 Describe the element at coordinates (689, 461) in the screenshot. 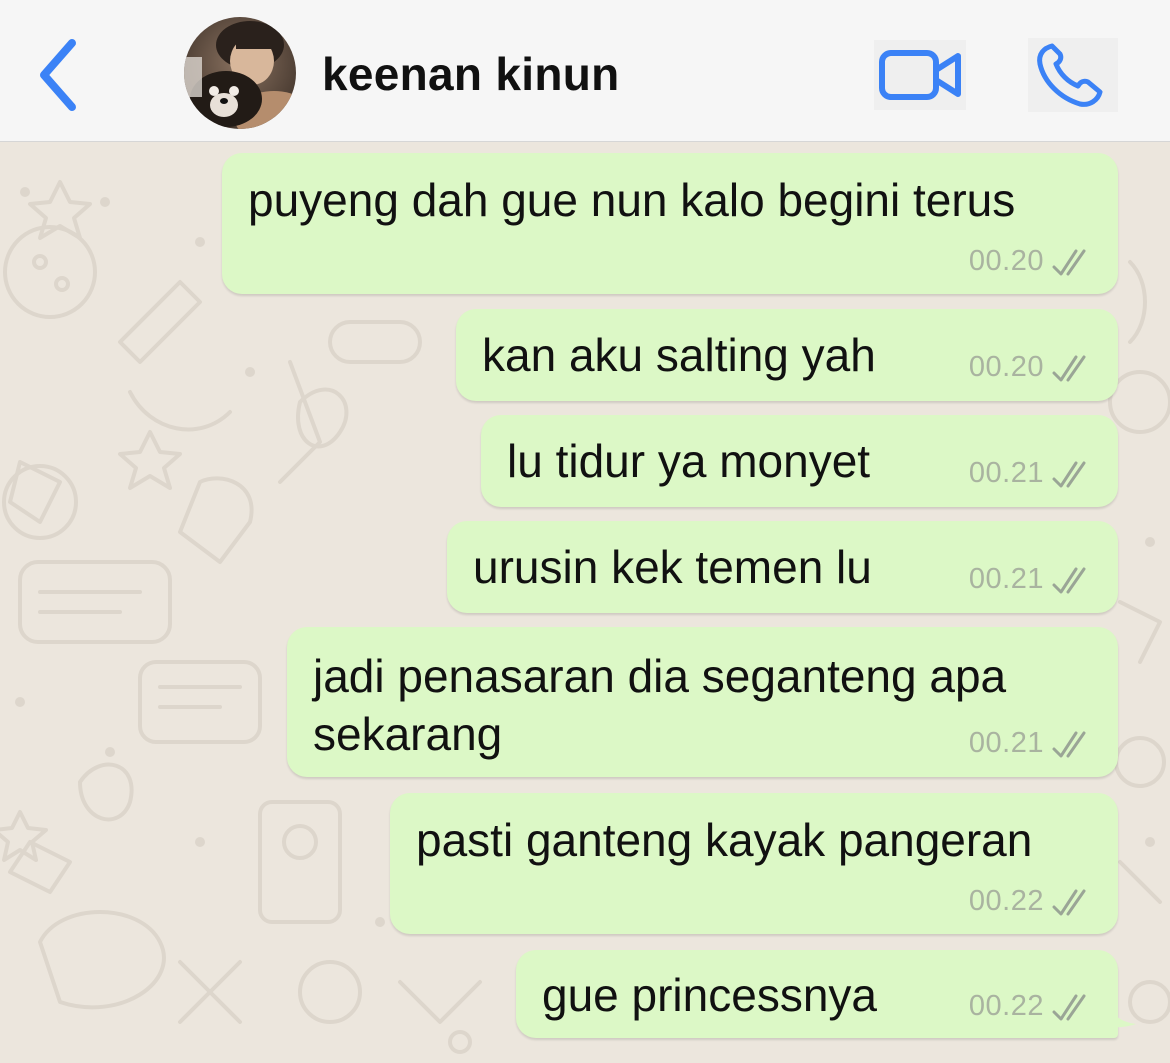

I see `message-text: lu tidur ya monyet` at that location.